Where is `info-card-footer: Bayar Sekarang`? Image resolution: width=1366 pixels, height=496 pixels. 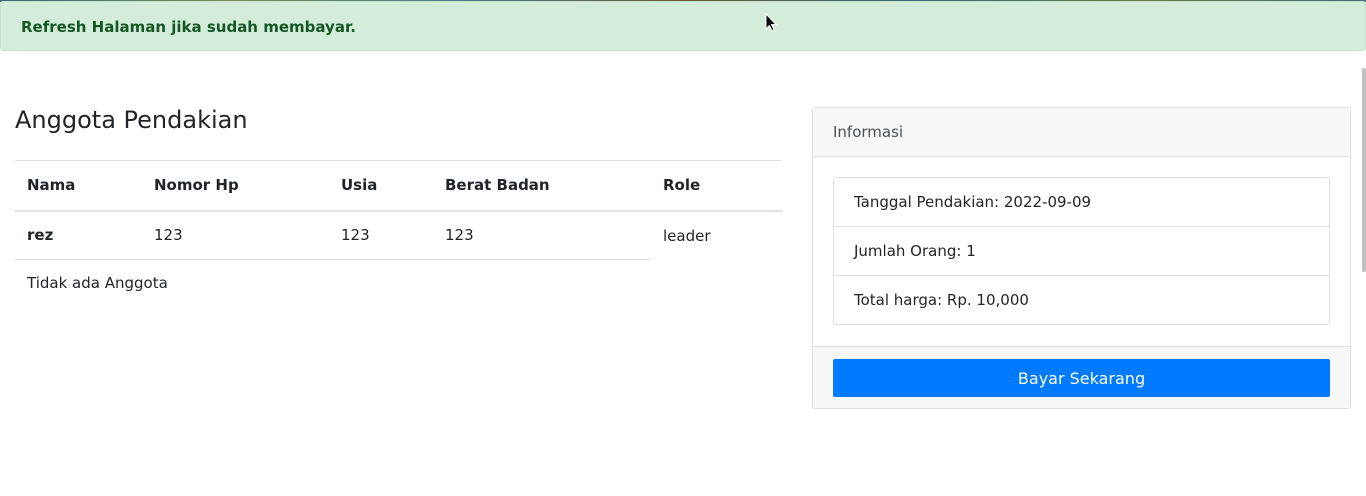 info-card-footer: Bayar Sekarang is located at coordinates (1081, 377).